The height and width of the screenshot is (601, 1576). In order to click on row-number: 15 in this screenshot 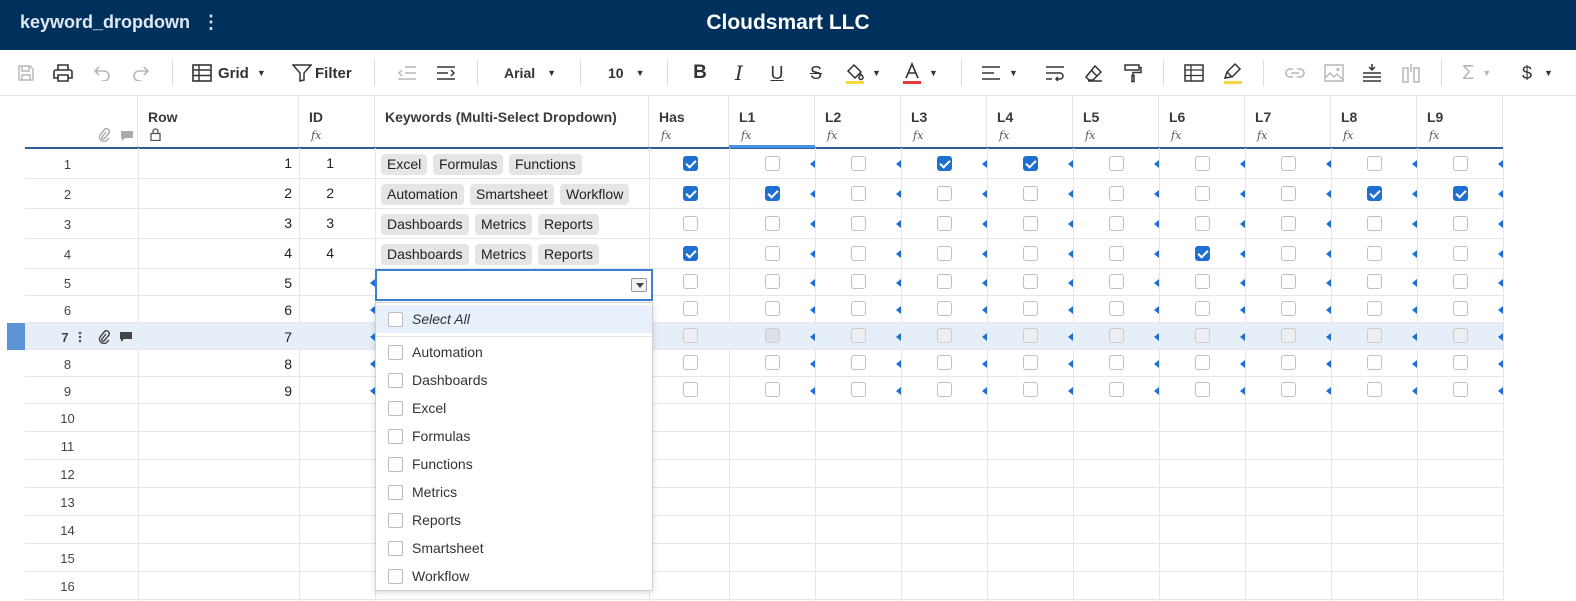, I will do `click(67, 558)`.